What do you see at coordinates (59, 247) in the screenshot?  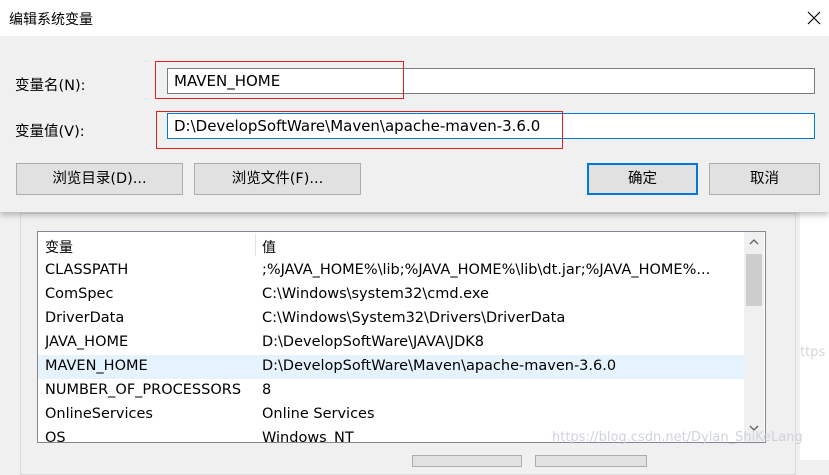 I see `column-header-variable: 变量` at bounding box center [59, 247].